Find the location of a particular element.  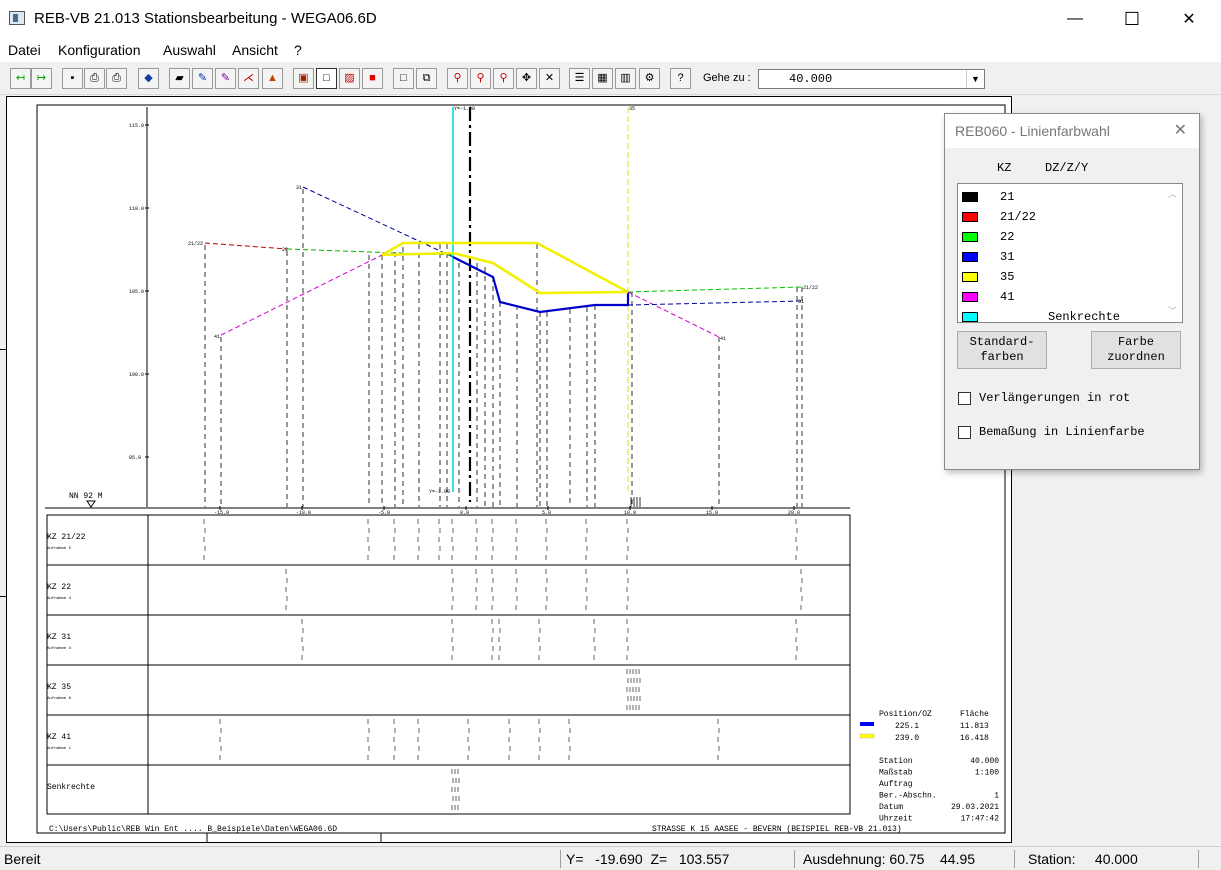

top-label-35: 35 is located at coordinates (632, 109).